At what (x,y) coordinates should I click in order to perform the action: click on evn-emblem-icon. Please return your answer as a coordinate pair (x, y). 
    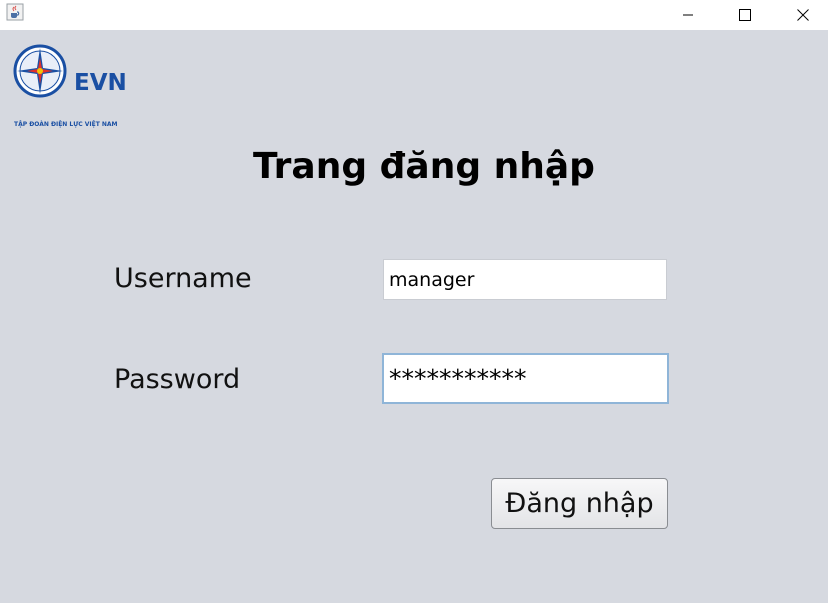
    Looking at the image, I should click on (40, 71).